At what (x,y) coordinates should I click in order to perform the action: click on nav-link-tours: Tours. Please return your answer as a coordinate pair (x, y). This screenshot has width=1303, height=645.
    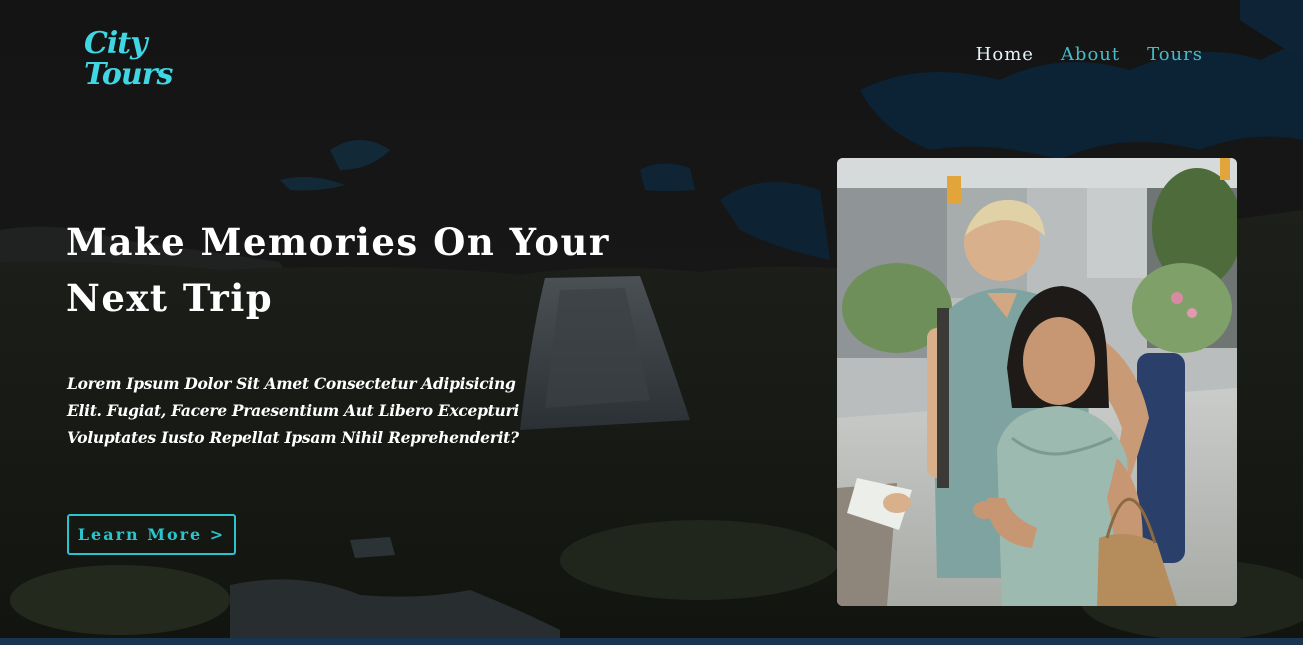
    Looking at the image, I should click on (1175, 54).